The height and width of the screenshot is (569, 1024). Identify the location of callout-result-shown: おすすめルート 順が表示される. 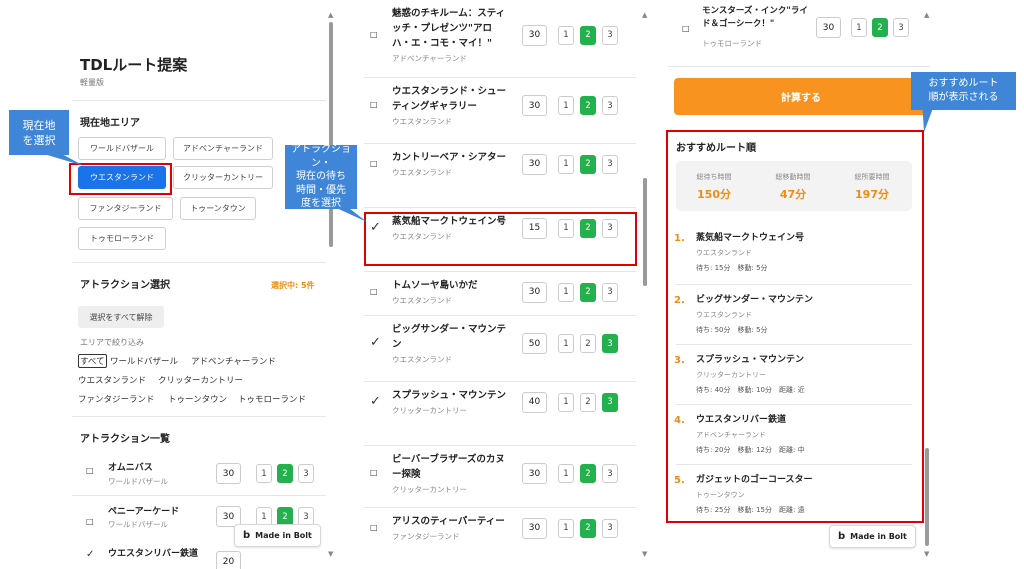
(963, 91).